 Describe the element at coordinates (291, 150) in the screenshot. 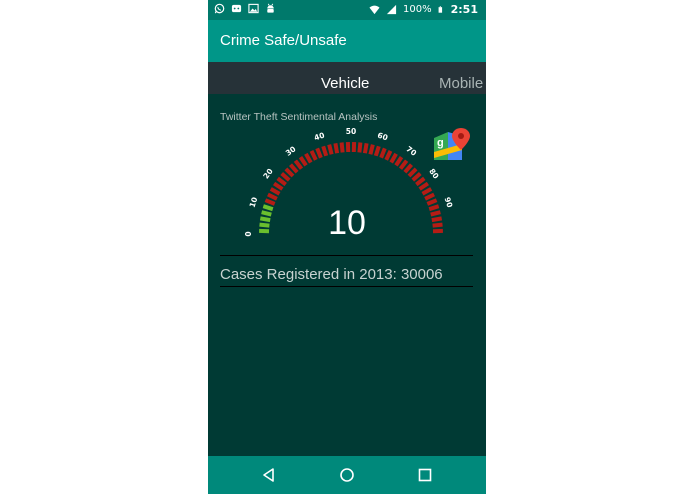

I see `gauge-tick-label: 30` at that location.